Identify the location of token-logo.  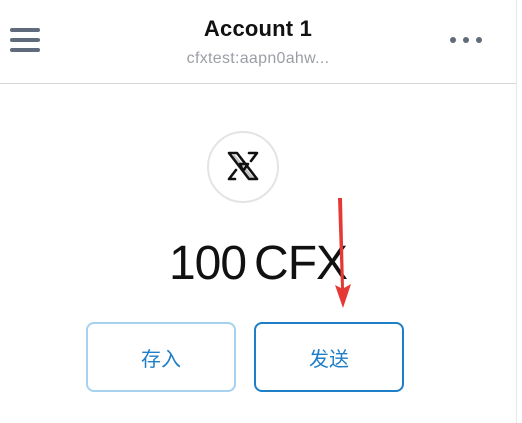
(243, 167).